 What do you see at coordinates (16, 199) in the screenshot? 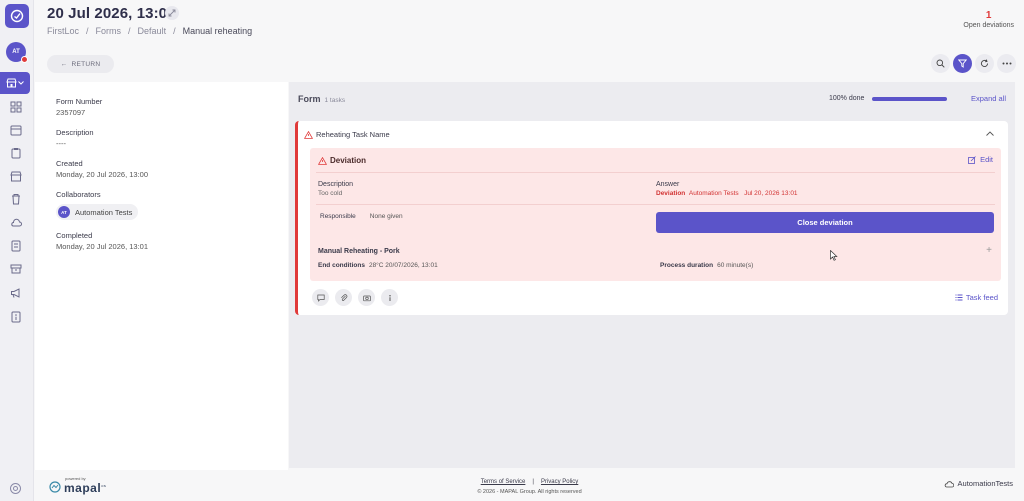
I see `trash-icon` at bounding box center [16, 199].